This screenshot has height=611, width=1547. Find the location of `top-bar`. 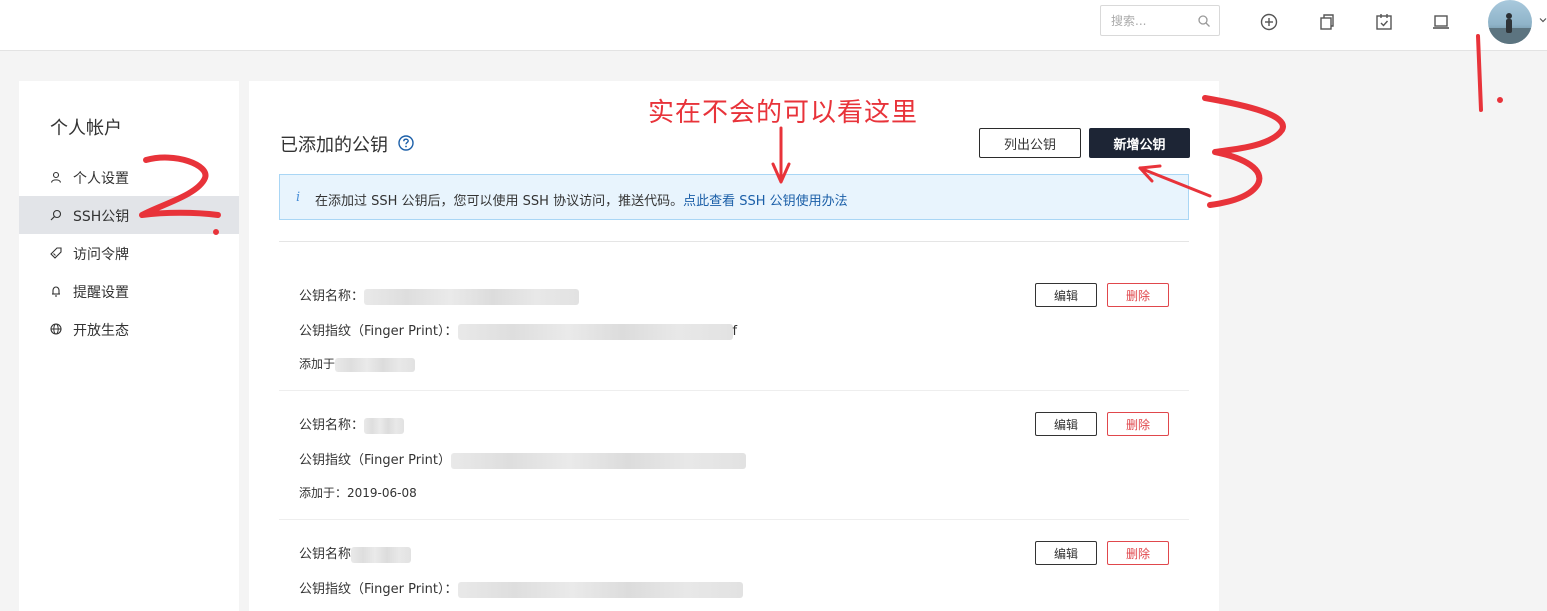

top-bar is located at coordinates (773, 25).